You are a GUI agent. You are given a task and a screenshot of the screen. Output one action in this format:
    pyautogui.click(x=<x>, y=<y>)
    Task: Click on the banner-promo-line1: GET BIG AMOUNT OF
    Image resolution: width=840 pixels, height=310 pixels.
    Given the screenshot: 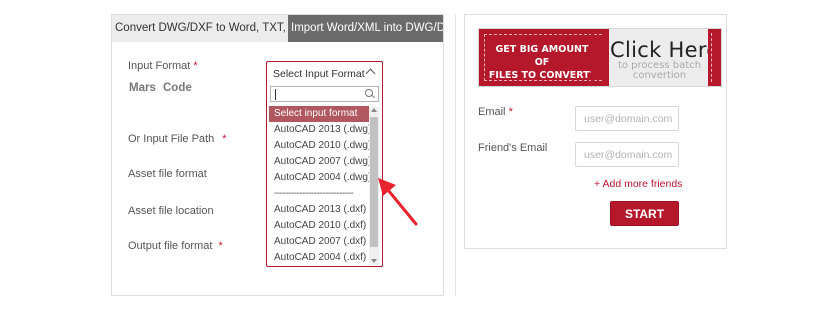 What is the action you would take?
    pyautogui.click(x=542, y=56)
    